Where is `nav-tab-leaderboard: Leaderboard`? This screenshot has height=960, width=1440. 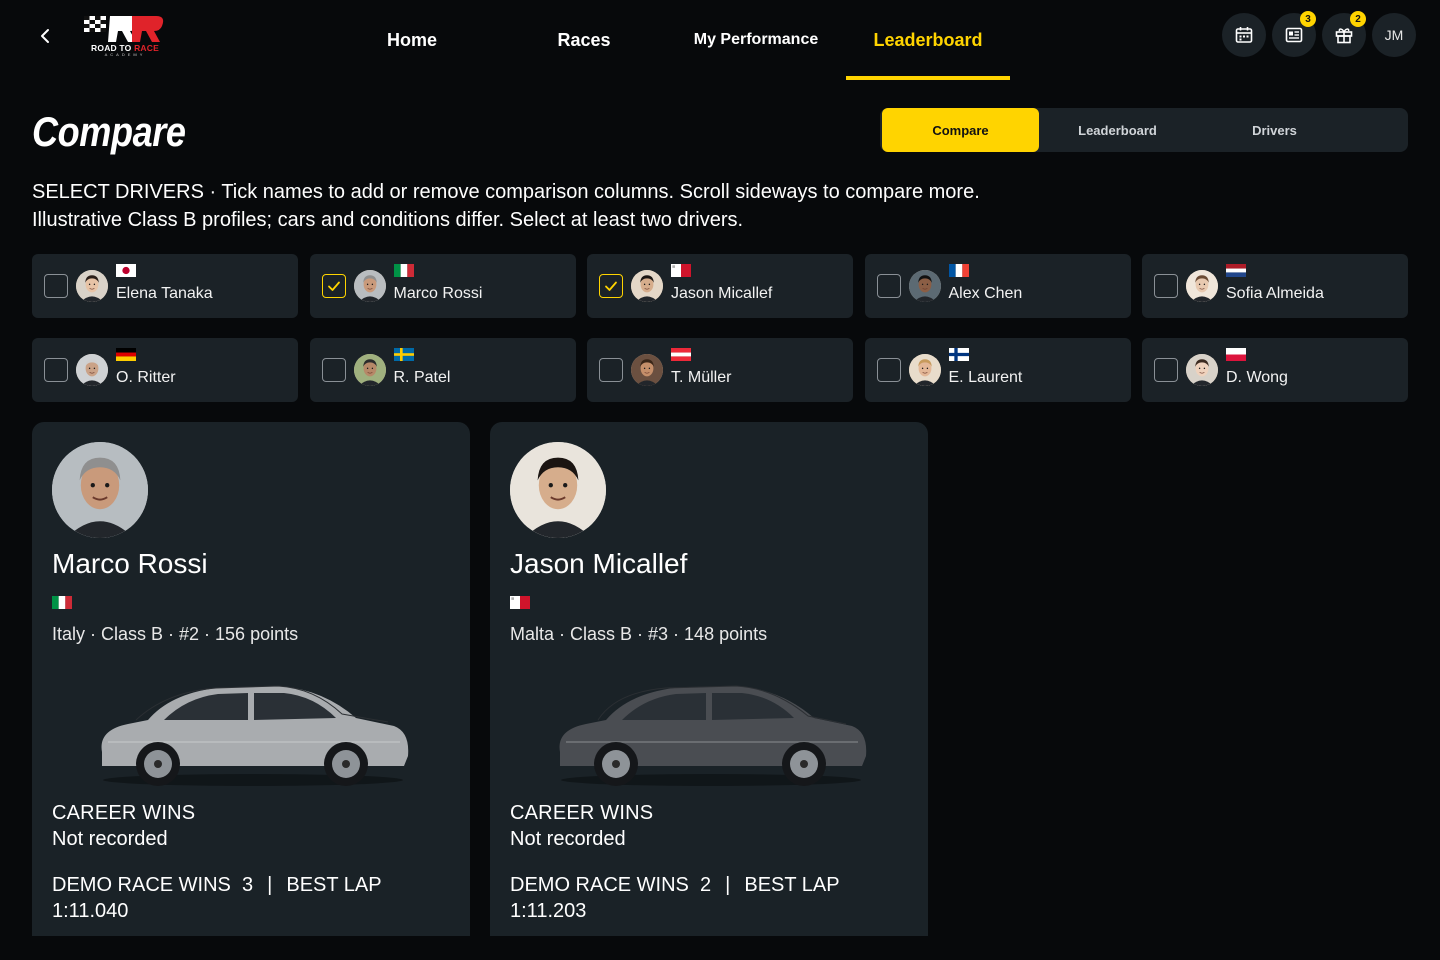 nav-tab-leaderboard: Leaderboard is located at coordinates (928, 40).